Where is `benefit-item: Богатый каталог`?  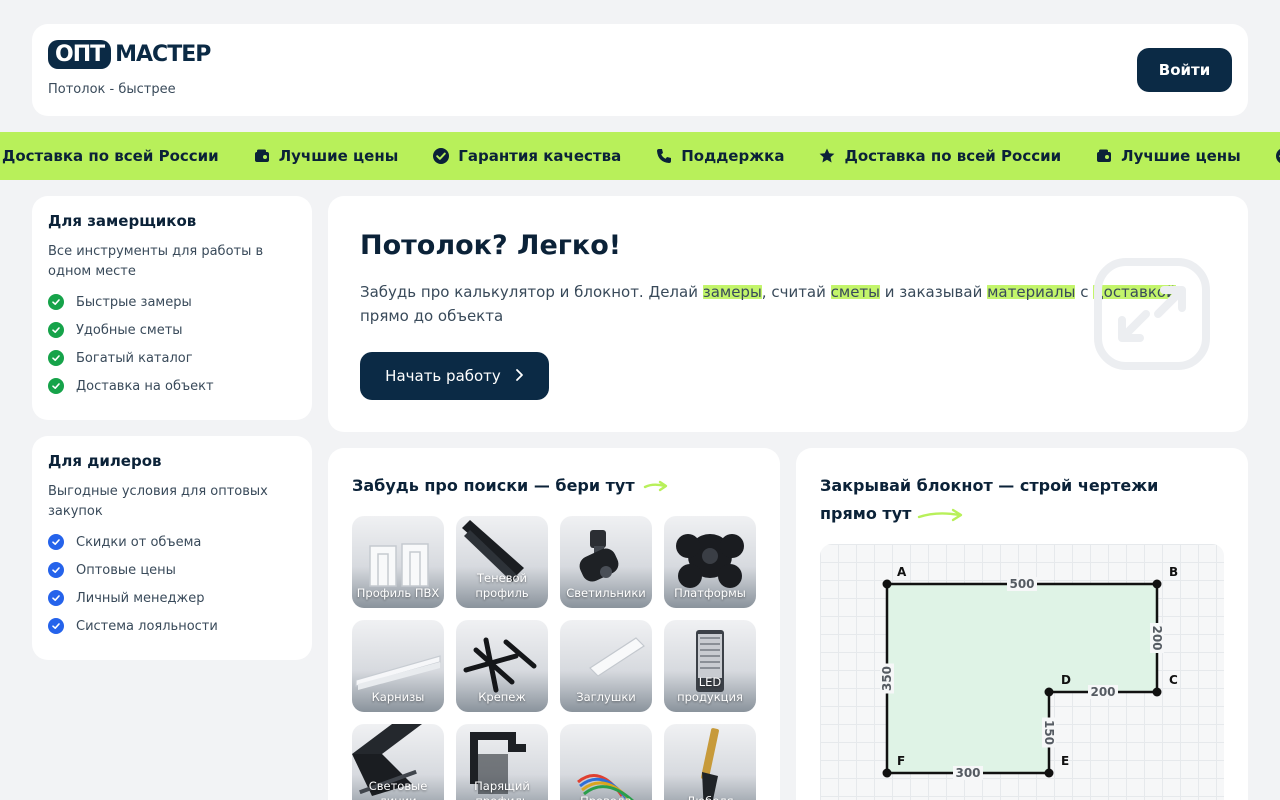 benefit-item: Богатый каталог is located at coordinates (172, 358).